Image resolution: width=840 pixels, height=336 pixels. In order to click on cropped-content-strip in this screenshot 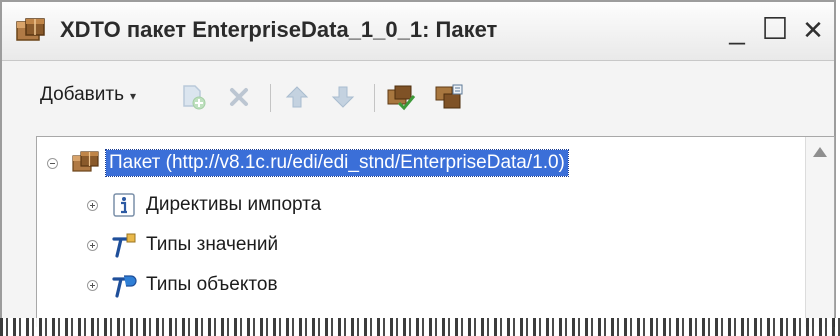, I will do `click(420, 327)`.